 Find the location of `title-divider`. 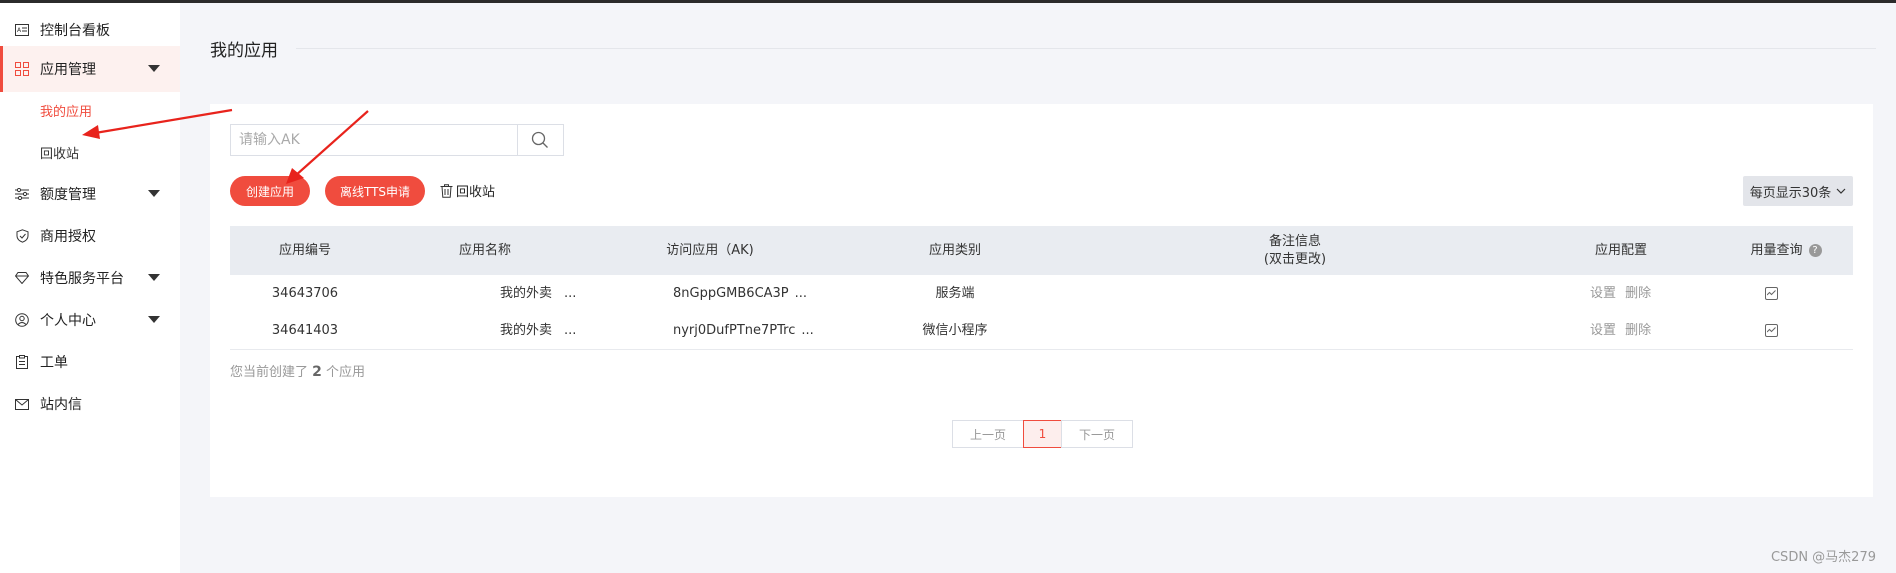

title-divider is located at coordinates (1086, 48).